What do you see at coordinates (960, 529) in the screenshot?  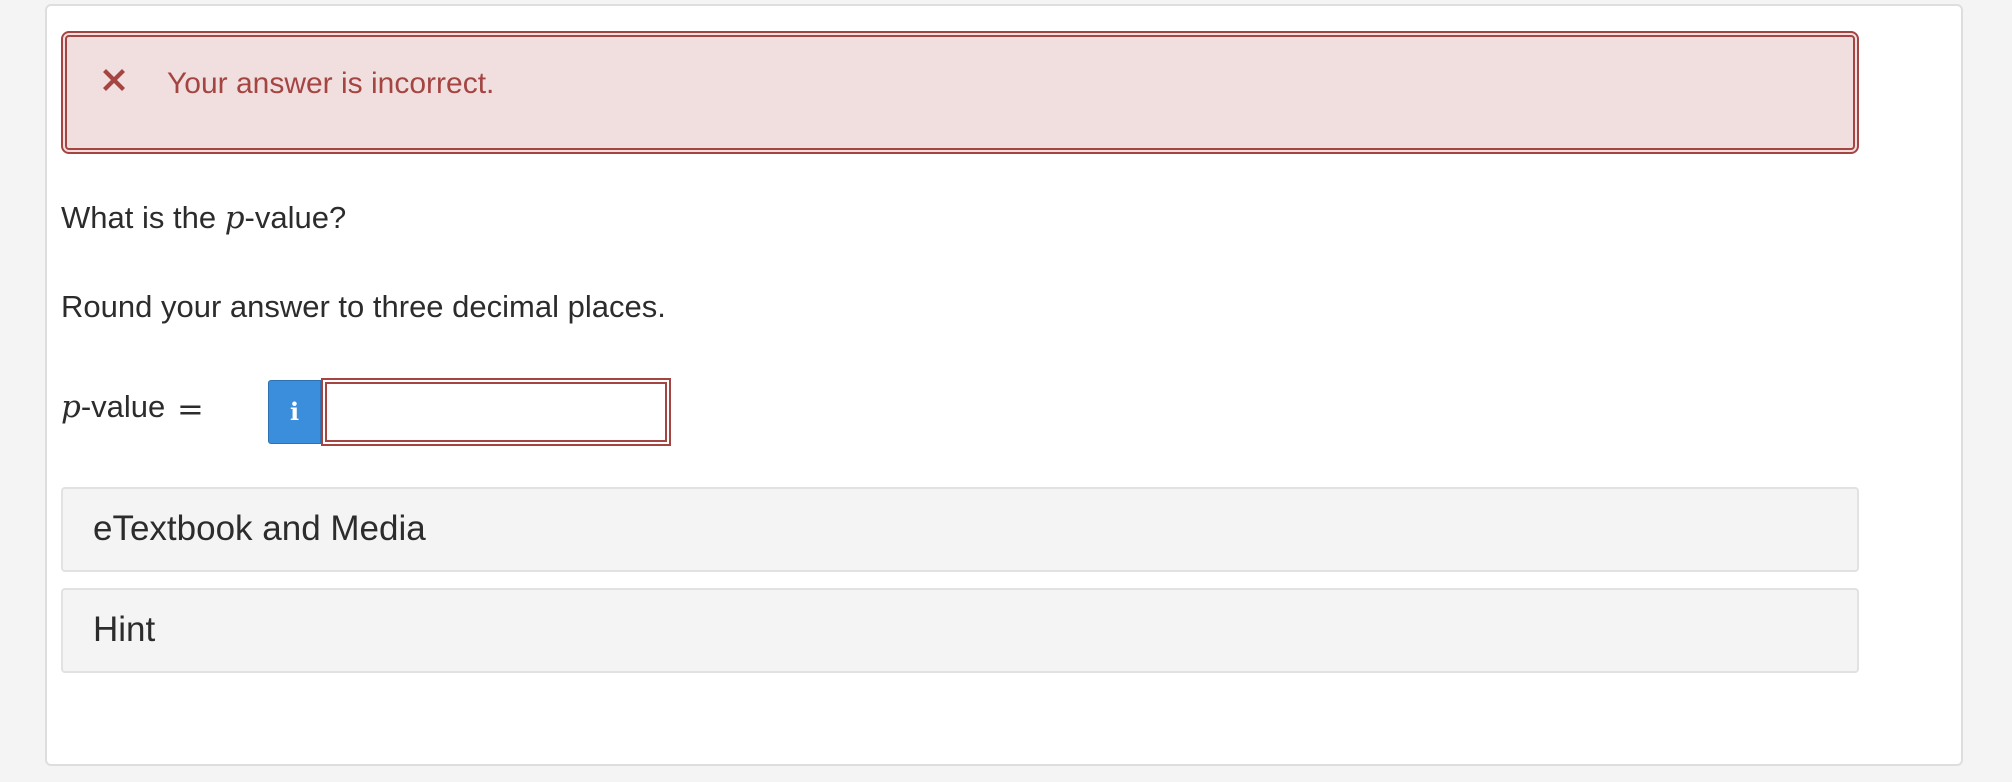 I see `etextbook-media-accordion: eTextbook and Media` at bounding box center [960, 529].